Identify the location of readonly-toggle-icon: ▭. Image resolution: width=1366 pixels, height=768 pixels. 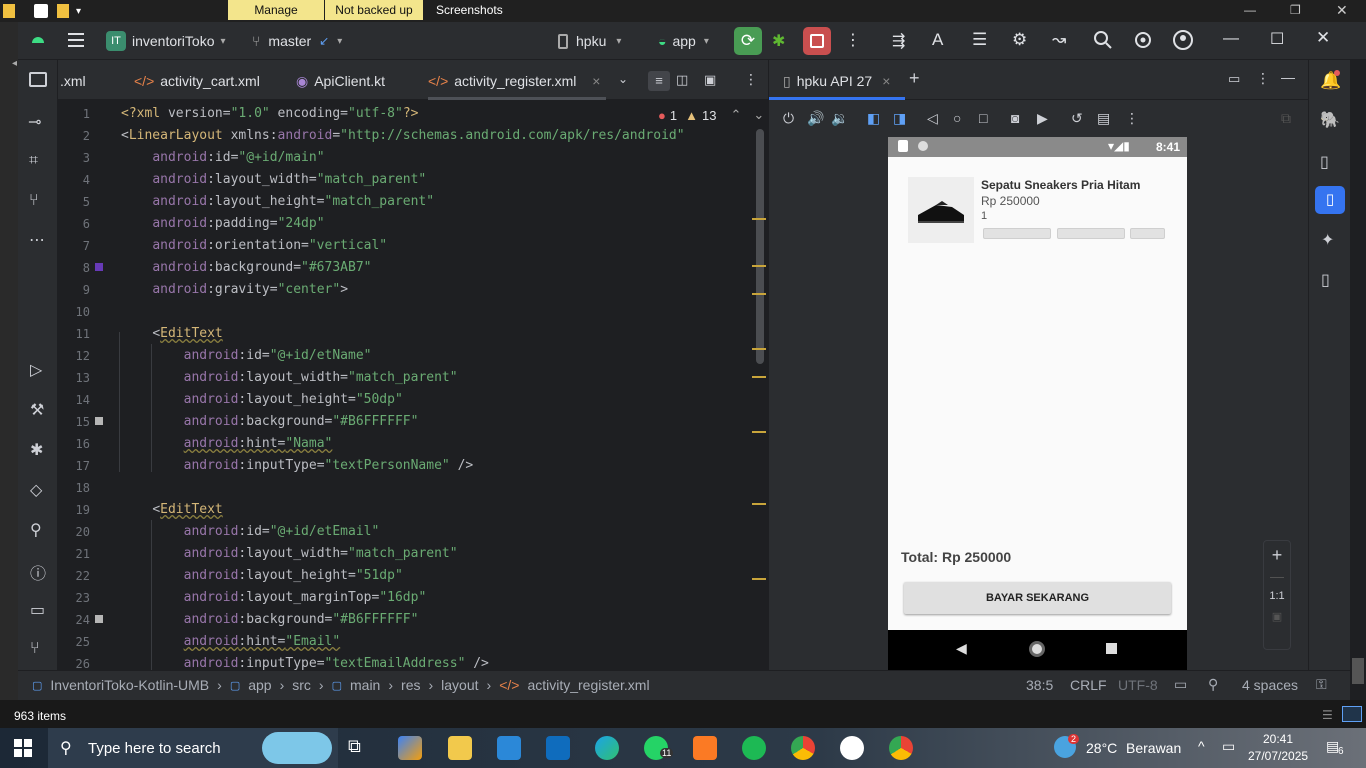
(1180, 684).